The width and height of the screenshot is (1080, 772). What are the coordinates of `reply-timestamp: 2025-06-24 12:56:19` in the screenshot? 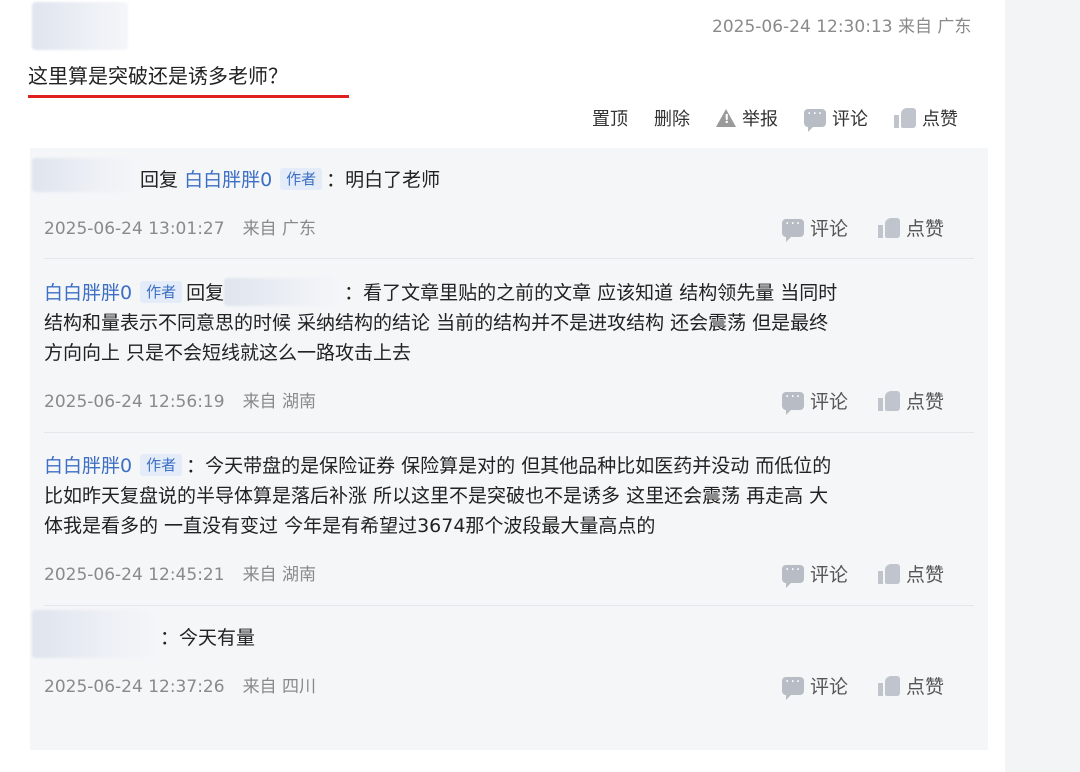 It's located at (134, 402).